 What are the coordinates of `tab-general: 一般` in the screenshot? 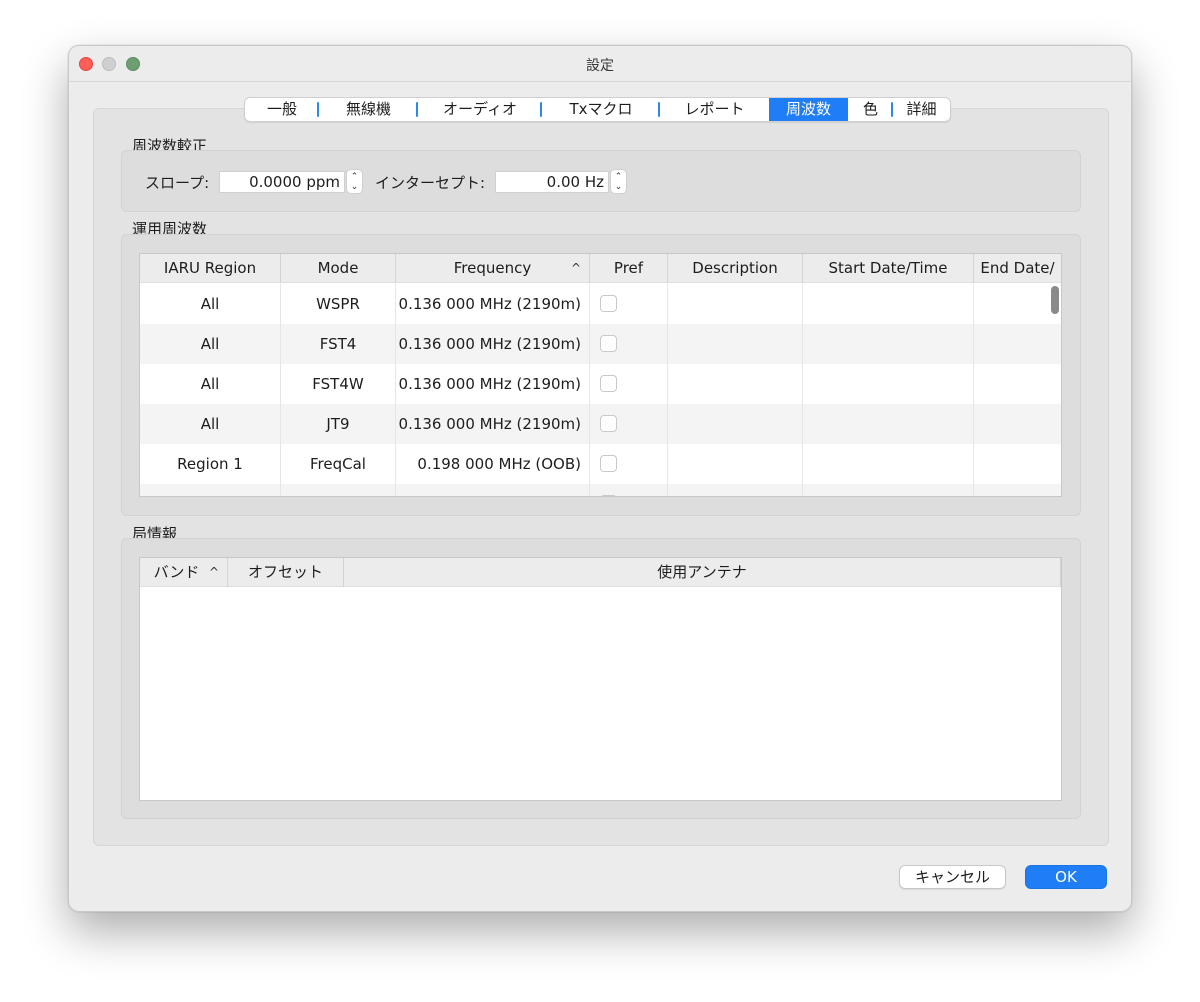 It's located at (282, 109).